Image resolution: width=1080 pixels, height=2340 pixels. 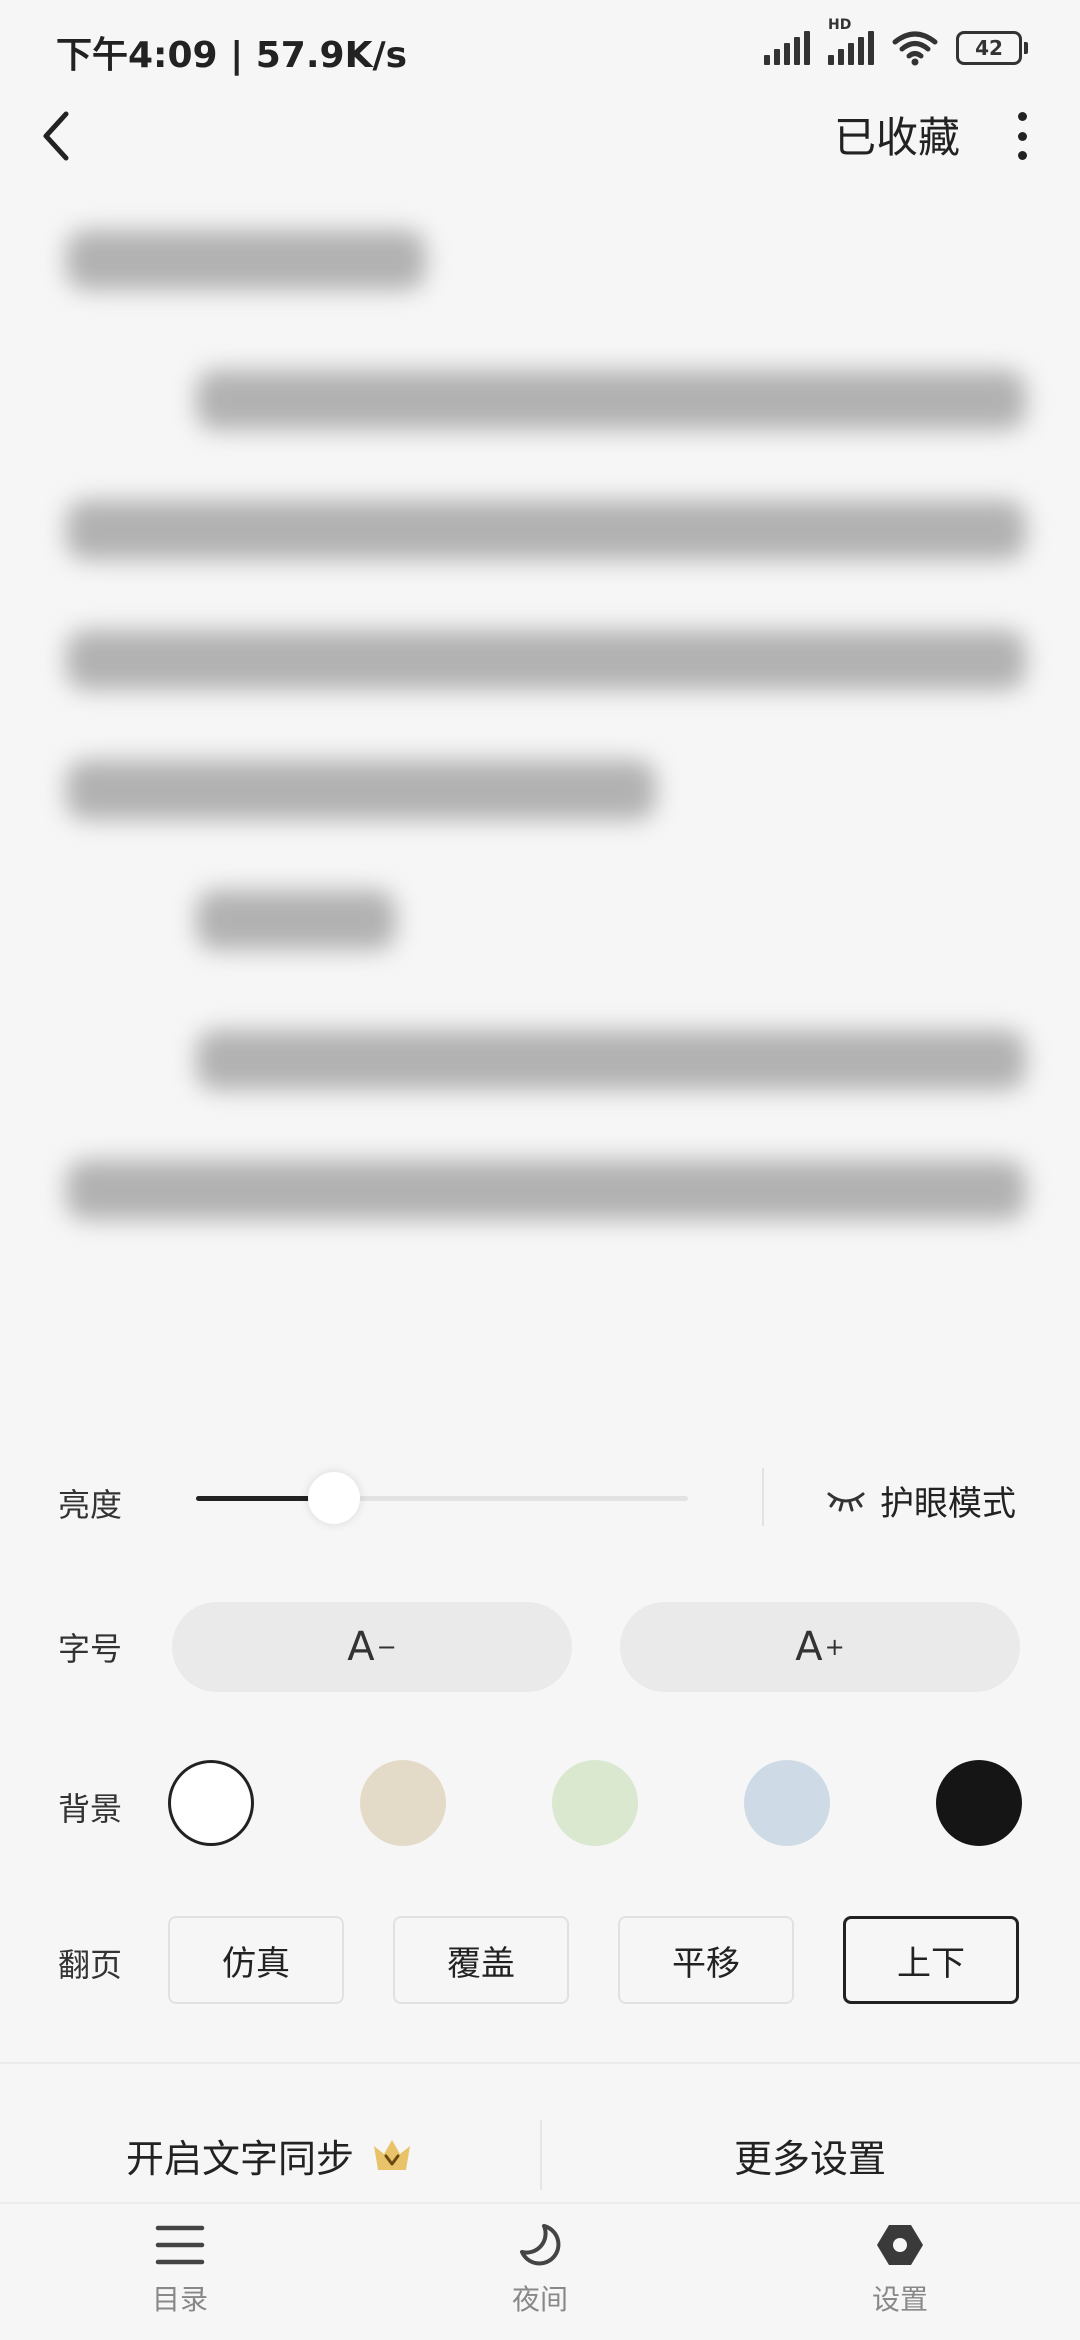 I want to click on hd-signal-icon: HD, so click(x=851, y=41).